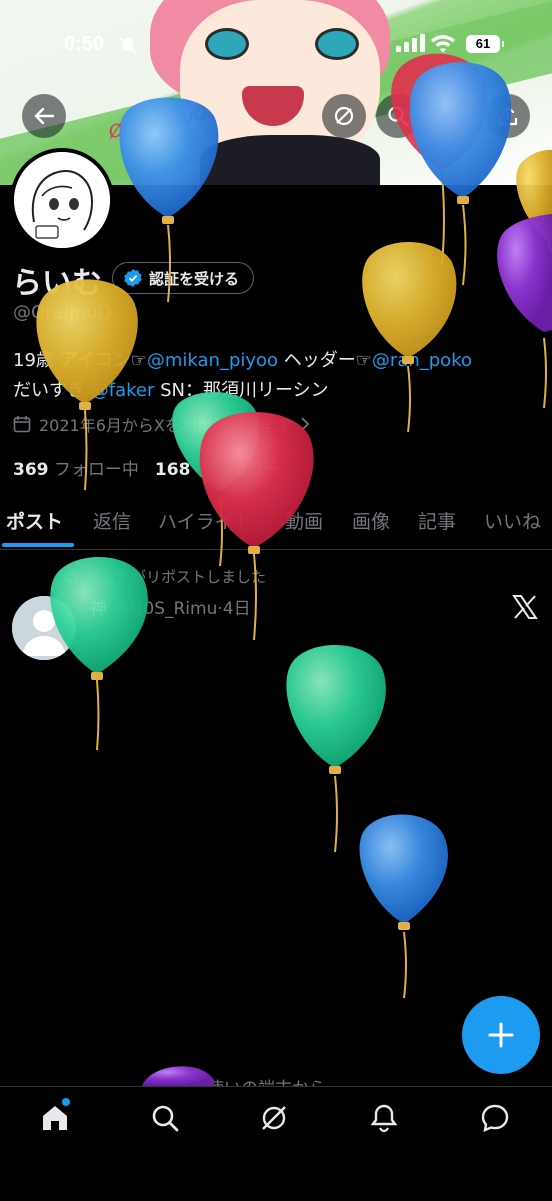 The height and width of the screenshot is (1201, 552). What do you see at coordinates (238, 470) in the screenshot?
I see `followers-label: フォロワー` at bounding box center [238, 470].